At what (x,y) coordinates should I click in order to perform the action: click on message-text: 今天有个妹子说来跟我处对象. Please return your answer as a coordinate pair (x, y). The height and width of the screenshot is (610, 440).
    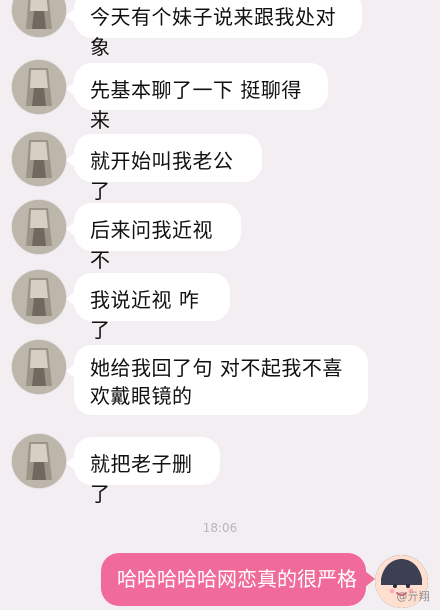
    Looking at the image, I should click on (213, 32).